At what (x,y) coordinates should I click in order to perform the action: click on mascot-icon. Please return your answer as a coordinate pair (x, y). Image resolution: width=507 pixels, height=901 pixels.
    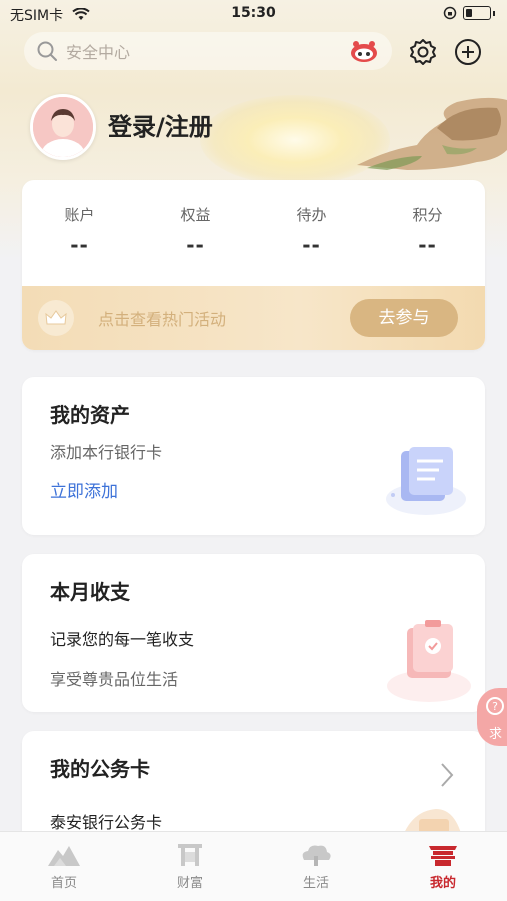
    Looking at the image, I should click on (364, 51).